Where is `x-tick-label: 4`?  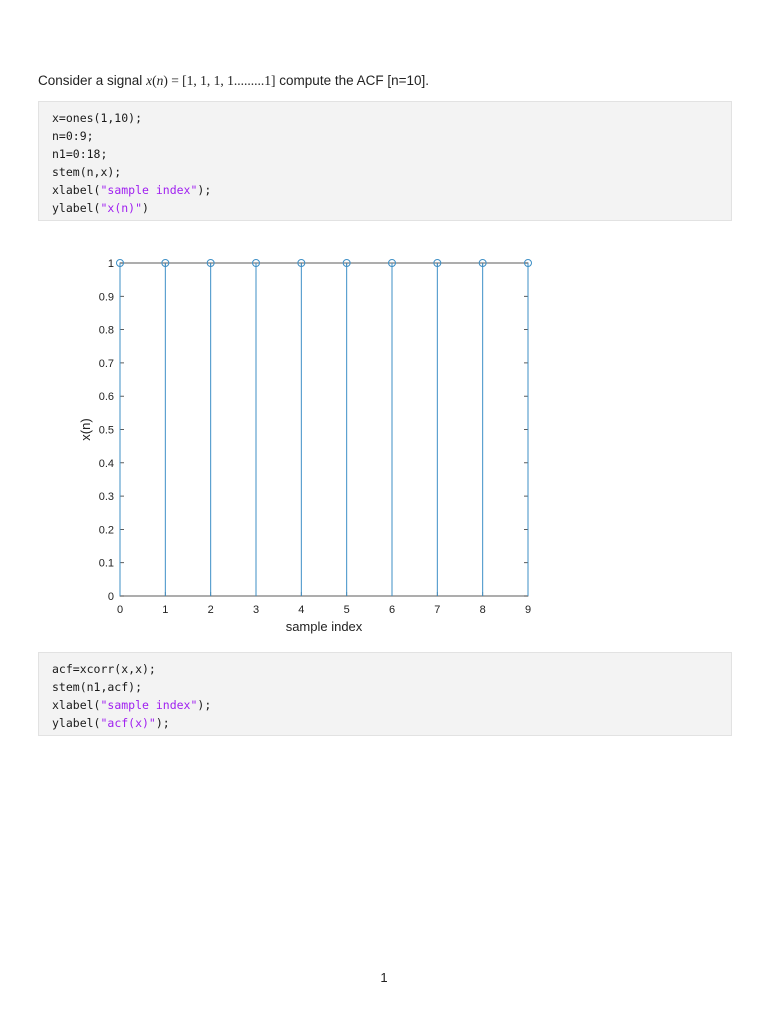
x-tick-label: 4 is located at coordinates (301, 610).